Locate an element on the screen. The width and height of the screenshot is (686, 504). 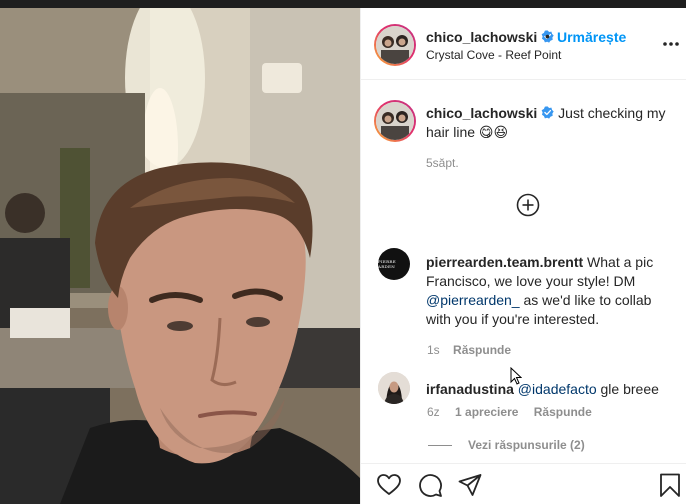
view-replies-button: Vezi răspunsurile (2) is located at coordinates (506, 445).